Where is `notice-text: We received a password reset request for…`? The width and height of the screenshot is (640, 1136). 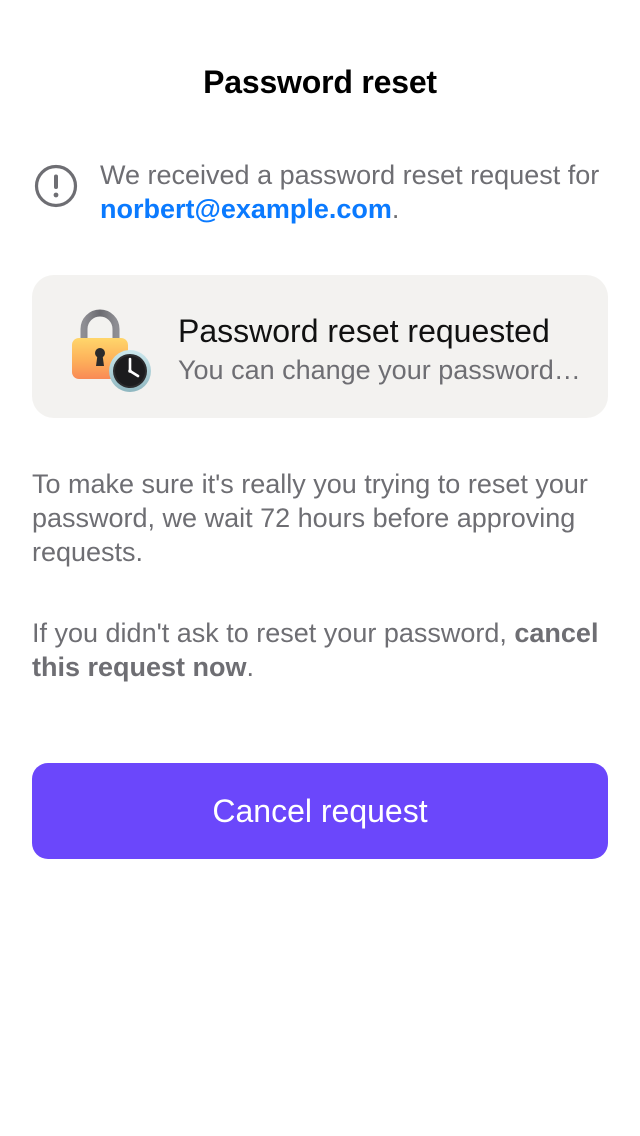 notice-text: We received a password reset request for… is located at coordinates (354, 192).